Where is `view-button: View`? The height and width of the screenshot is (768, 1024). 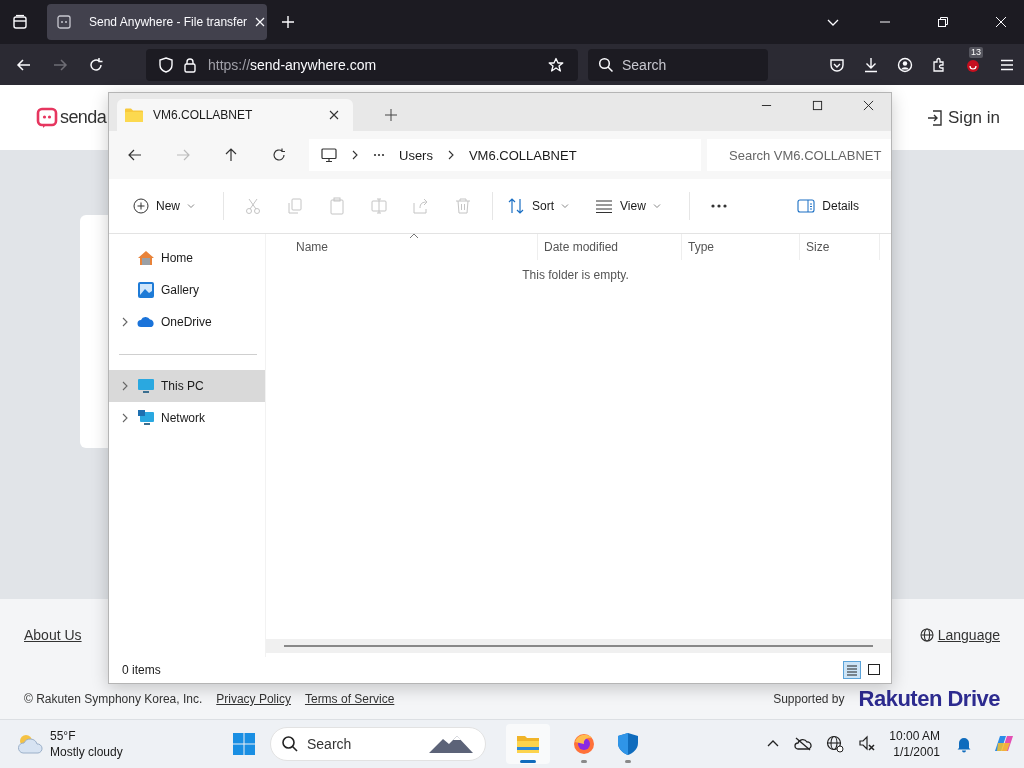 view-button: View is located at coordinates (628, 206).